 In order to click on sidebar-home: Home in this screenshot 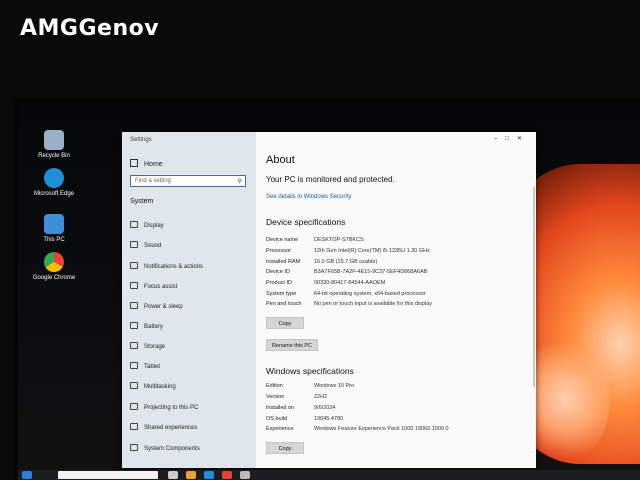, I will do `click(146, 163)`.